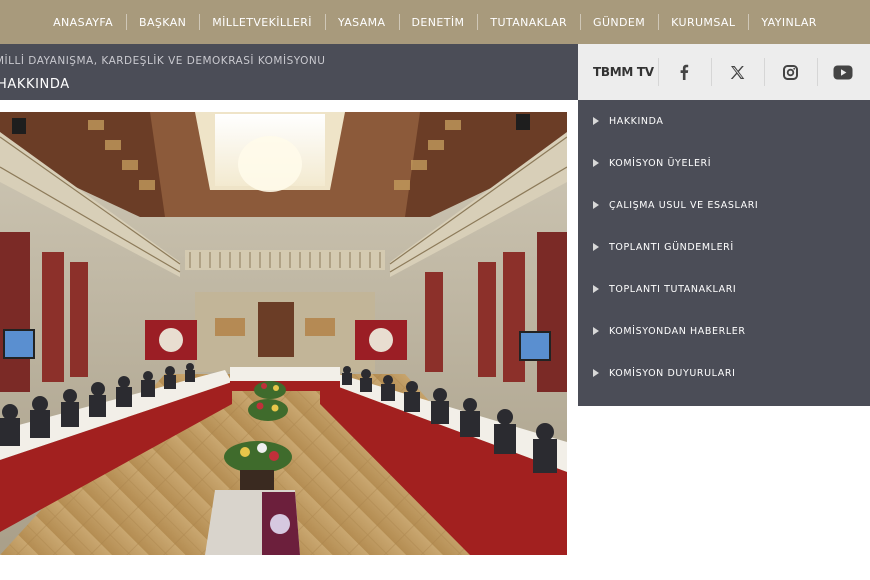 The width and height of the screenshot is (870, 580). I want to click on nav-item-milletvekilleri: MİLLETVEKİLLERİ, so click(262, 21).